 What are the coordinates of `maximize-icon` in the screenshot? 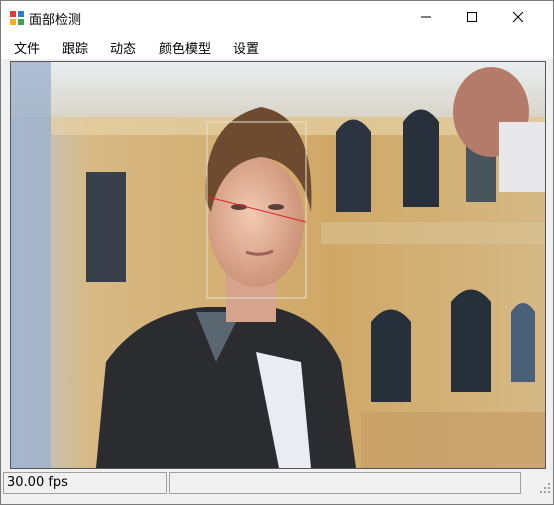 It's located at (472, 17).